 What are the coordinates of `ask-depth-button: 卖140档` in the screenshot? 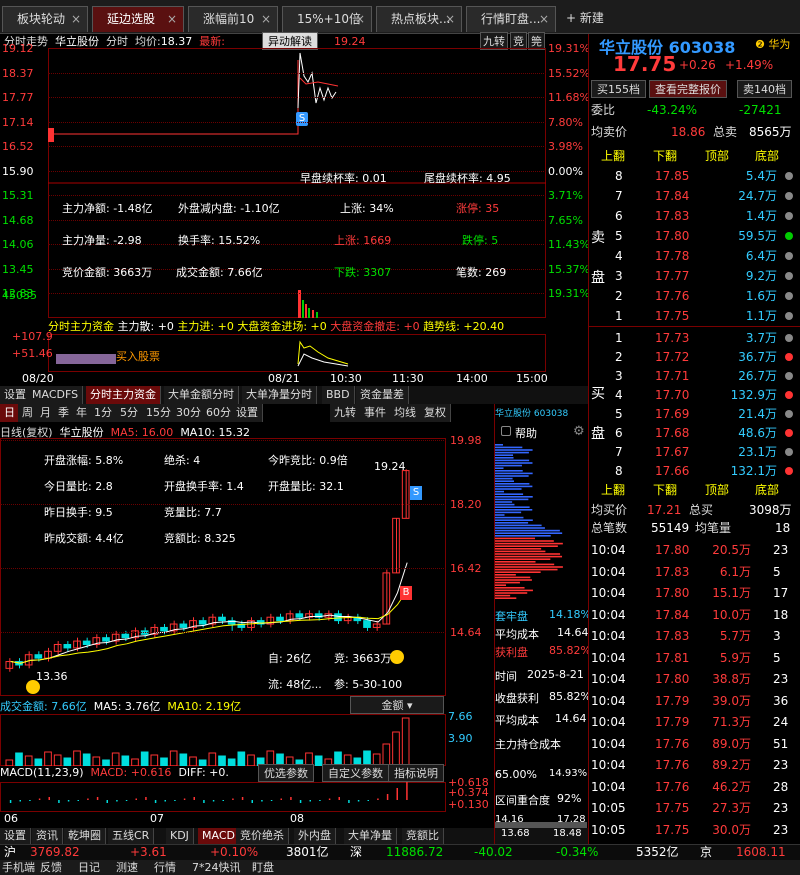 It's located at (764, 89).